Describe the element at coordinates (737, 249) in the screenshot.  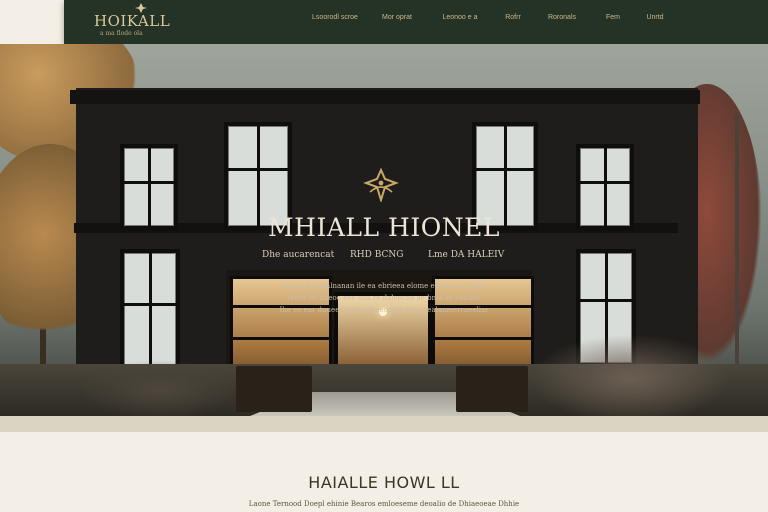
I see `tree-trunk-right` at that location.